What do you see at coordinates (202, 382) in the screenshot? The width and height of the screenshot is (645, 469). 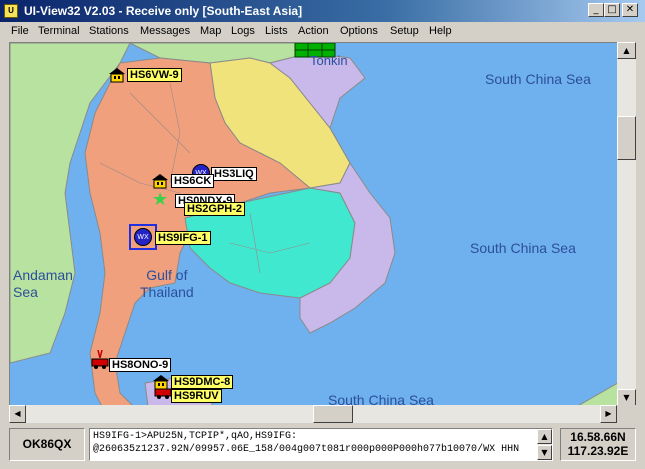 I see `station-hs9dmc-8: HS9DMC-8` at bounding box center [202, 382].